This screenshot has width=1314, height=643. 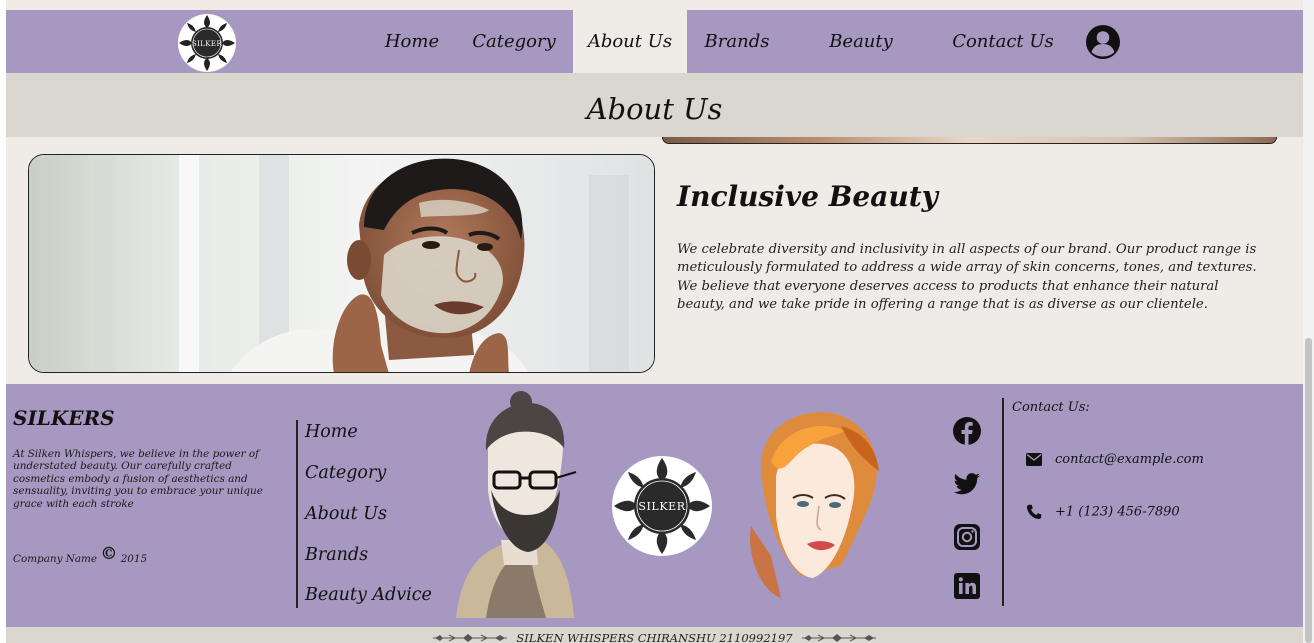 I want to click on bottom-credit-bar: SILKEN WHISPERS CHIRANSHU 2110992197, so click(x=654, y=635).